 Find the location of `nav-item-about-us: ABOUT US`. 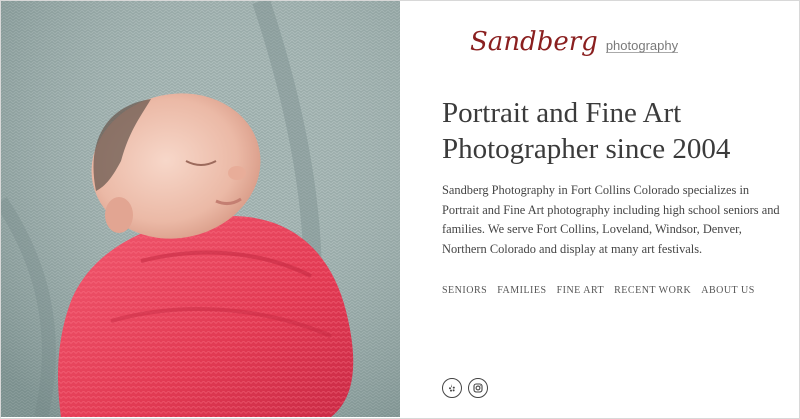

nav-item-about-us: ABOUT US is located at coordinates (728, 290).